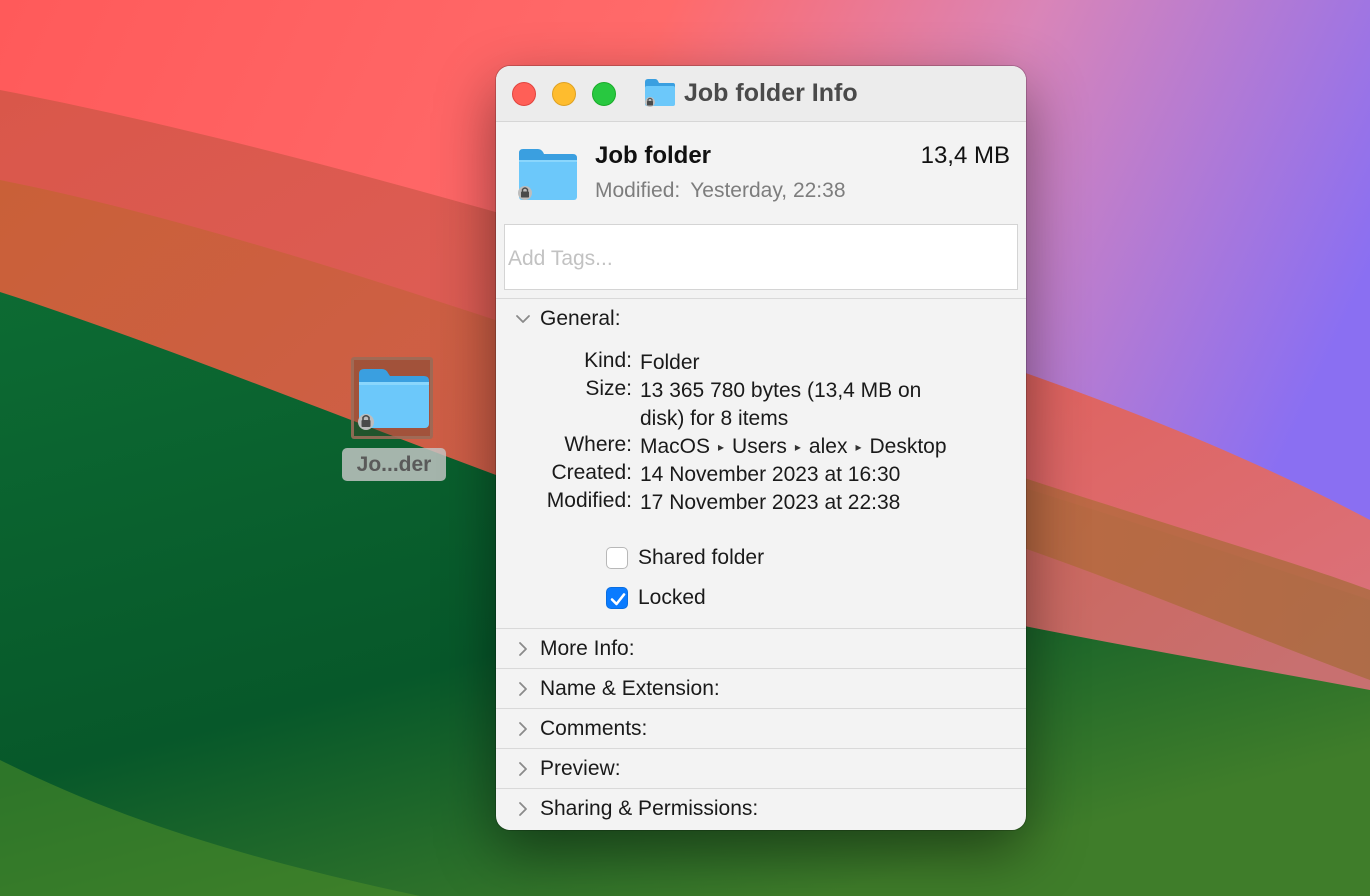  I want to click on locked-label: Locked, so click(672, 597).